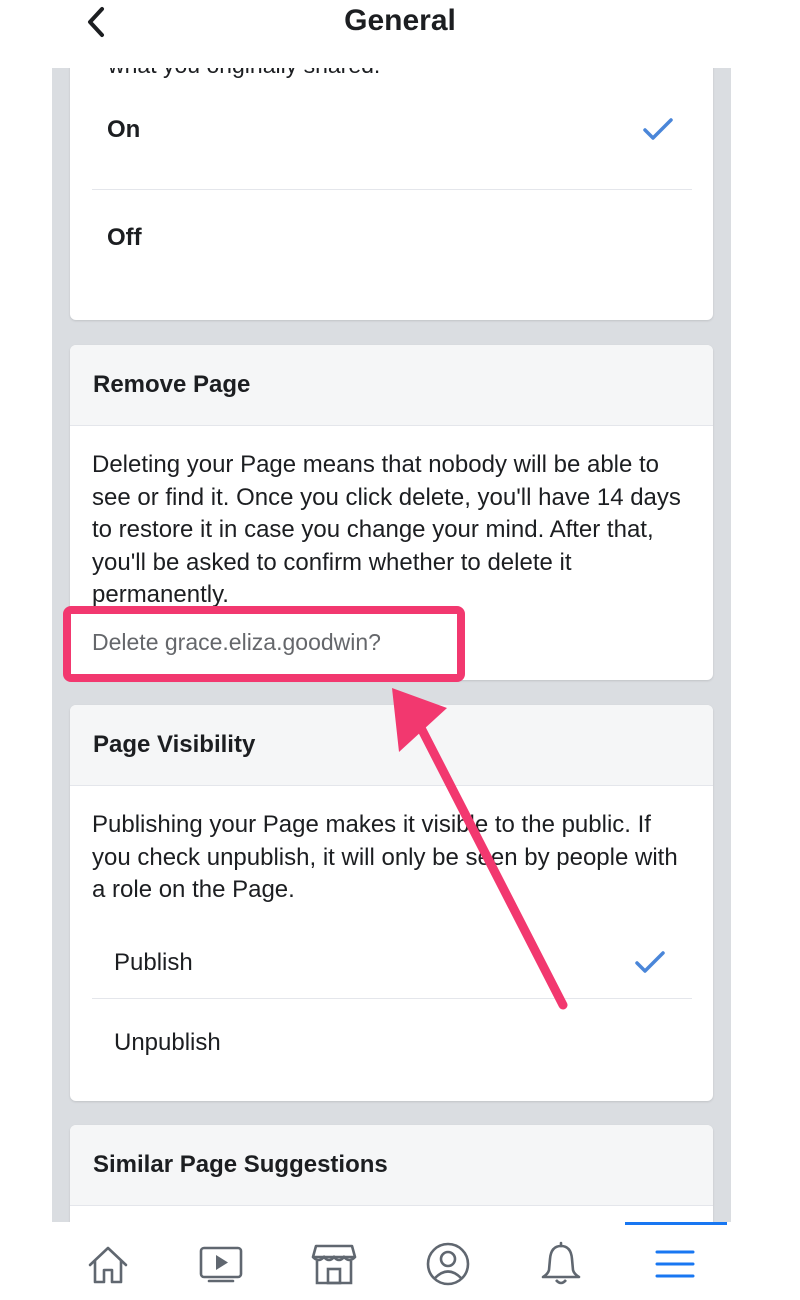  Describe the element at coordinates (391, 385) in the screenshot. I see `section-title: Remove Page` at that location.